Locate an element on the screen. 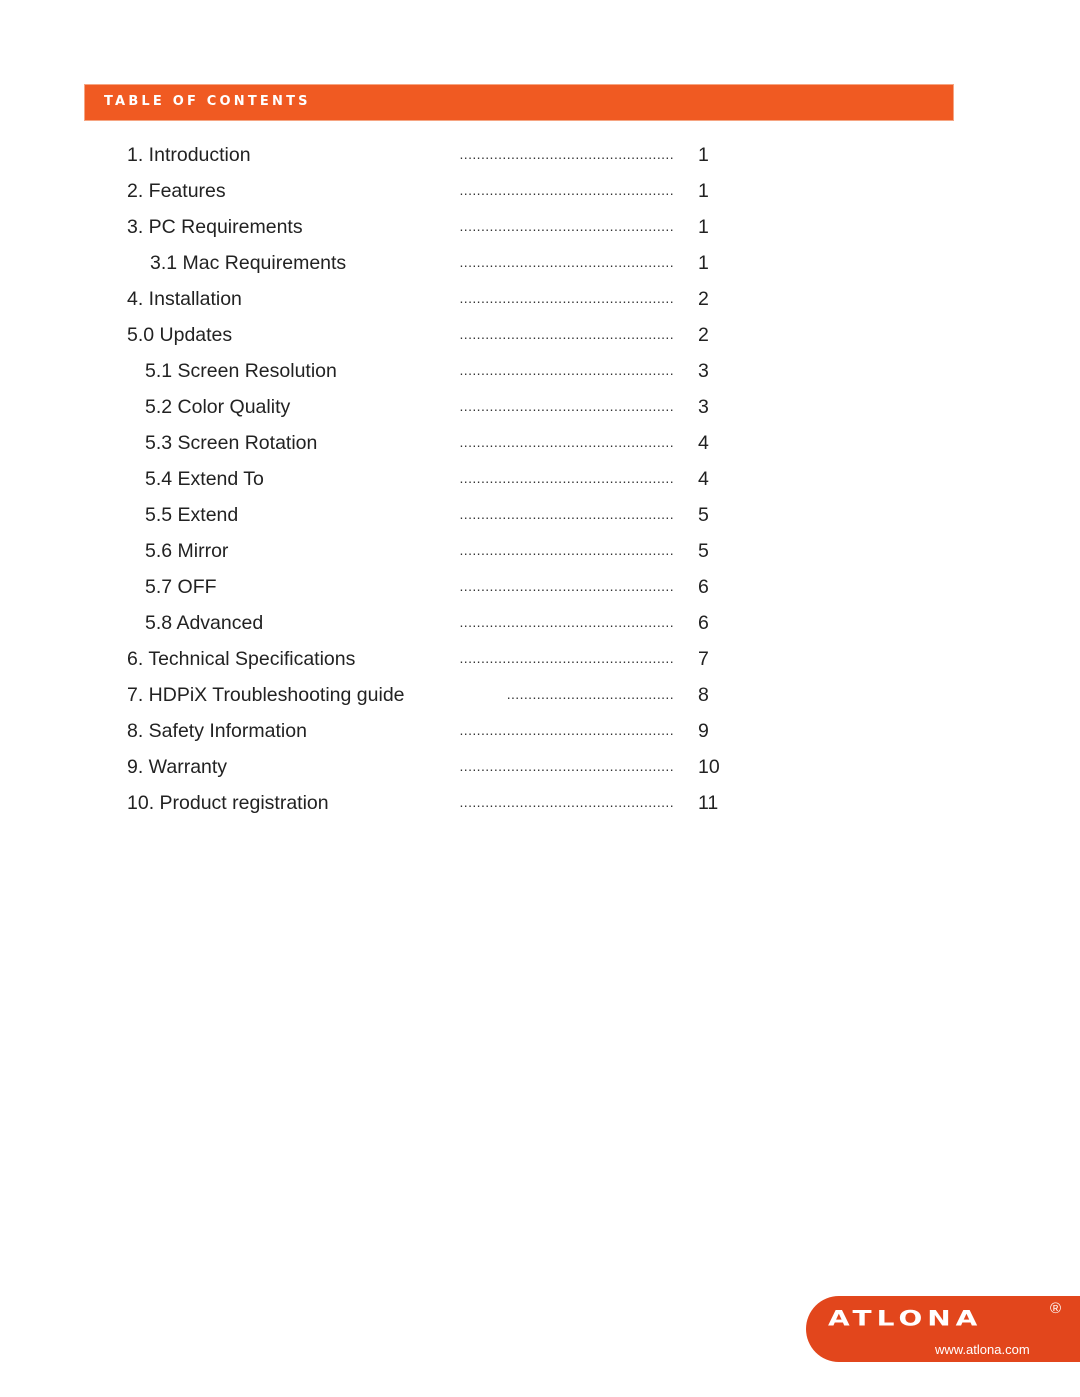  toc-page-number: 7 is located at coordinates (703, 659).